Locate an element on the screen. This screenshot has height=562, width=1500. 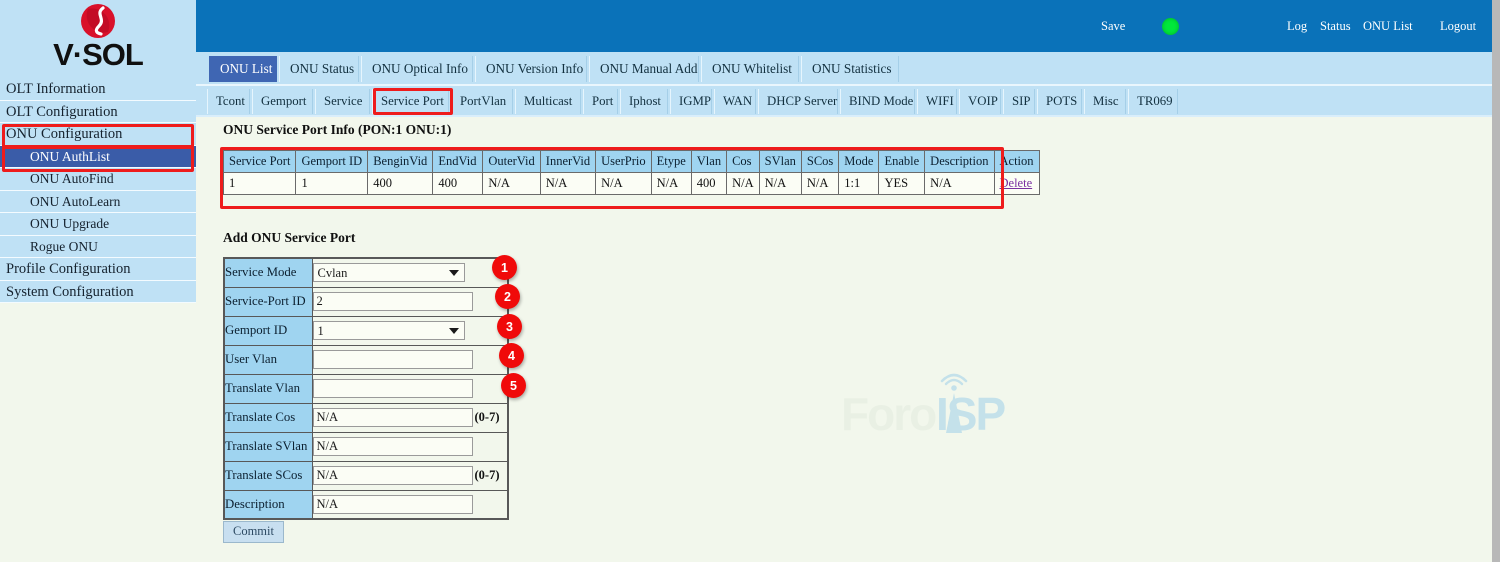
service-port-id-input is located at coordinates (392, 301).